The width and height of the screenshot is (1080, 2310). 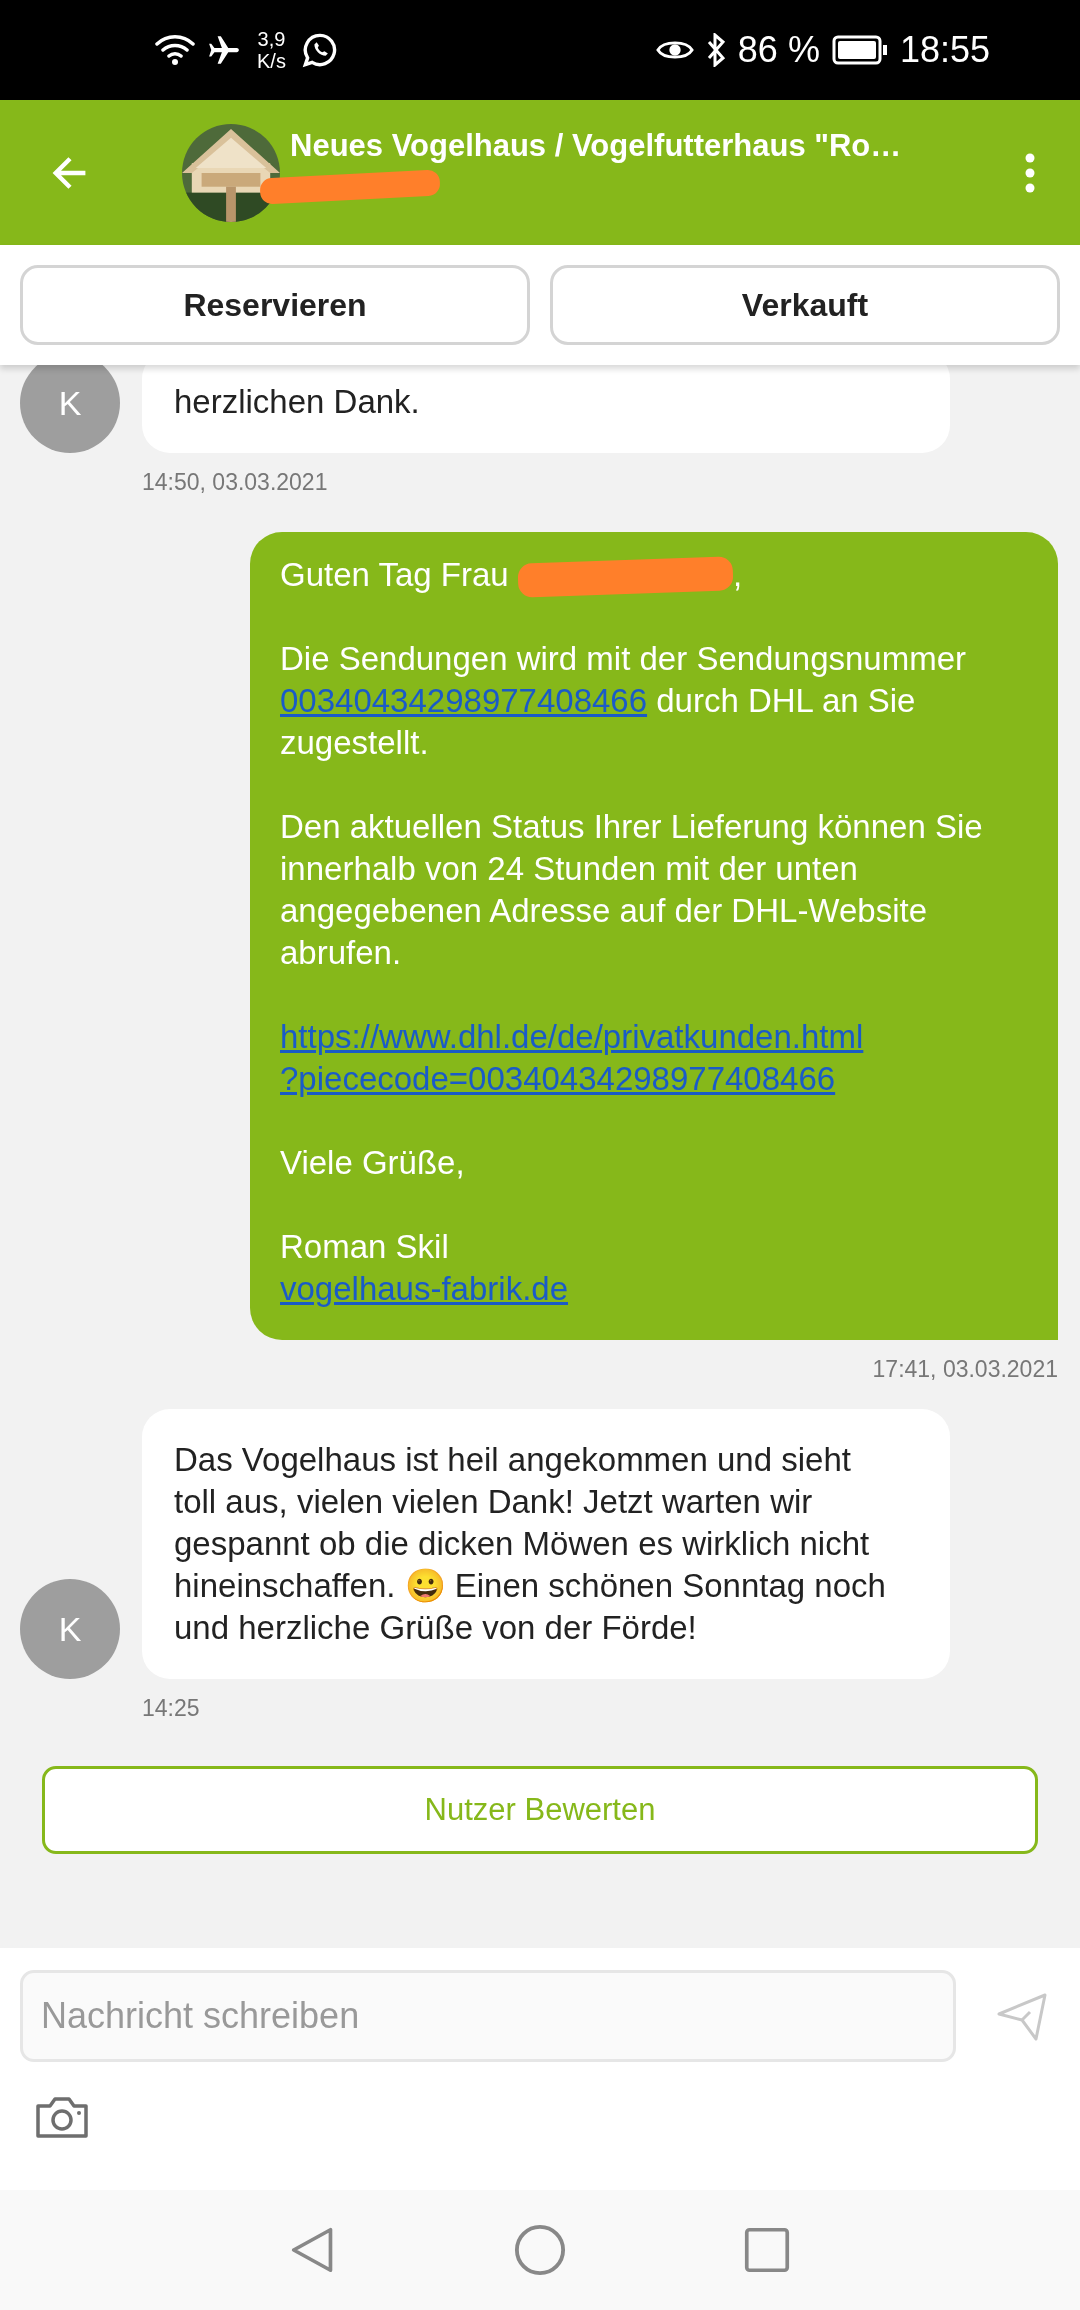 What do you see at coordinates (297, 402) in the screenshot?
I see `message-text: herzlichen Dank.` at bounding box center [297, 402].